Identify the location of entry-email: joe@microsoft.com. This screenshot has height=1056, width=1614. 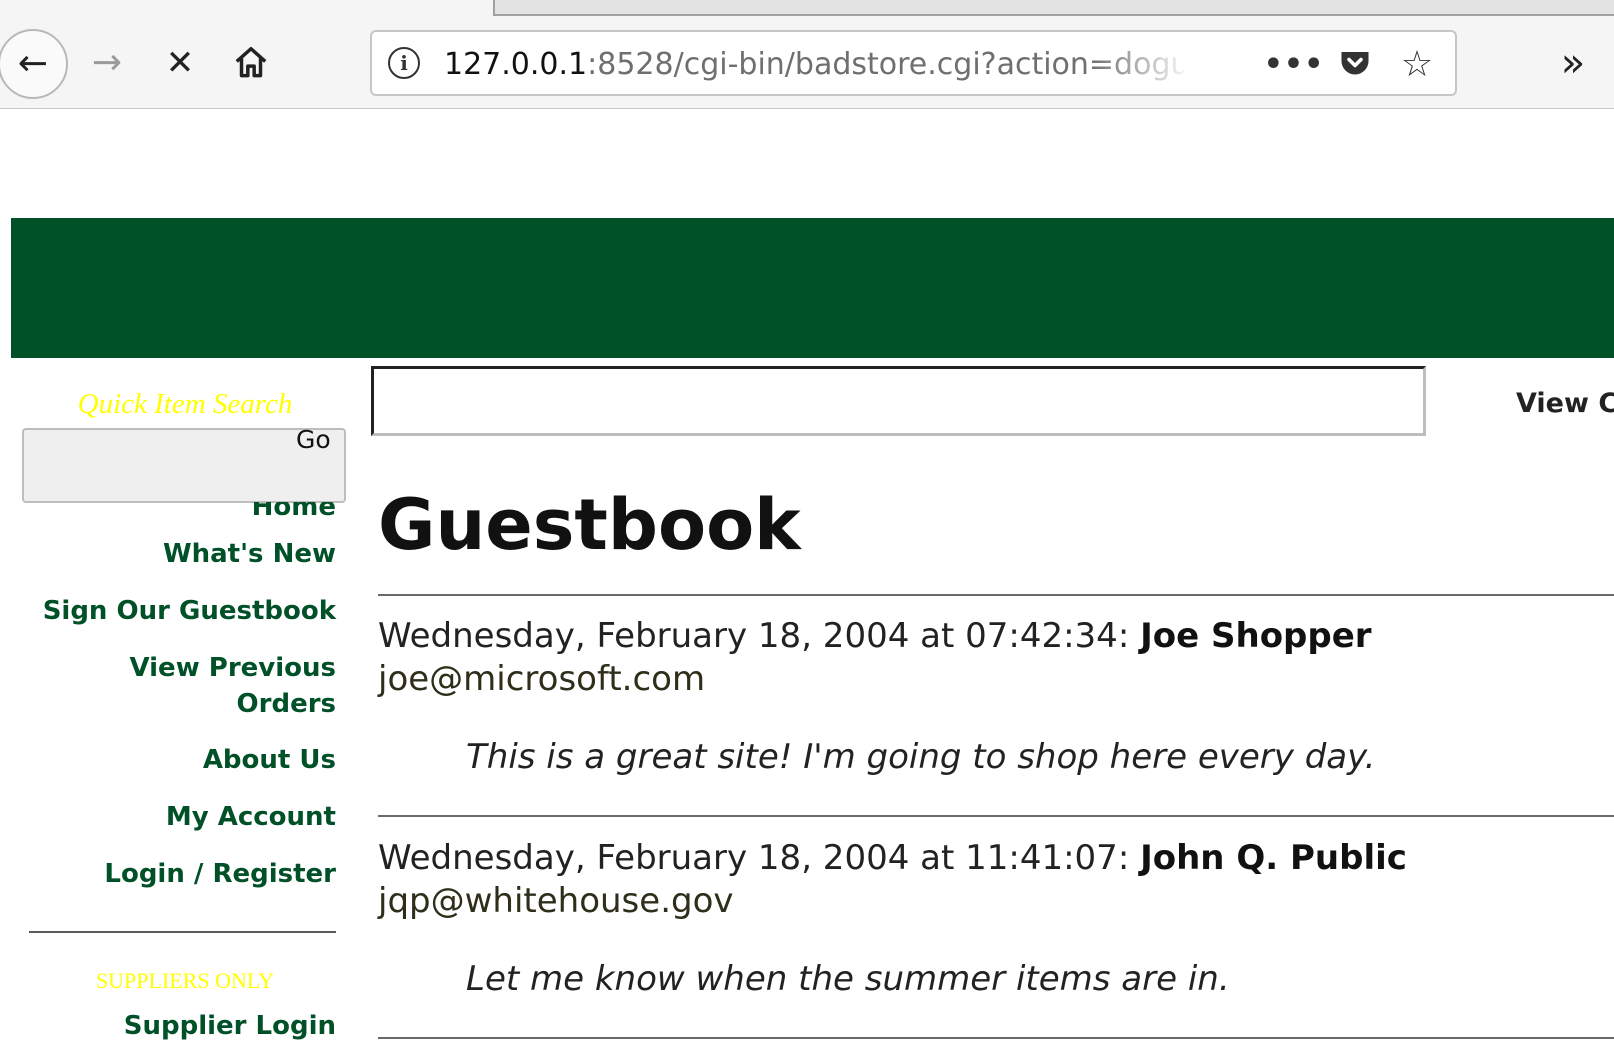
(542, 679).